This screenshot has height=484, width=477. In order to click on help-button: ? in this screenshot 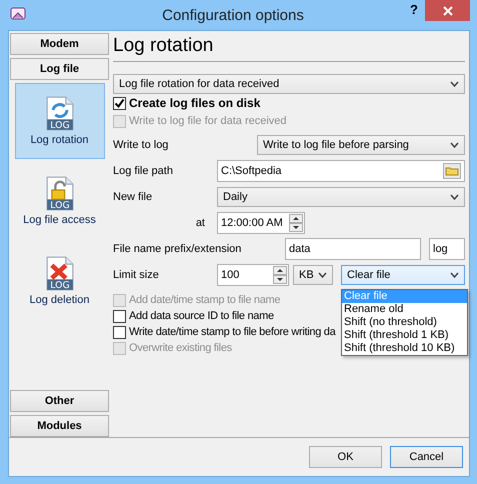, I will do `click(414, 9)`.